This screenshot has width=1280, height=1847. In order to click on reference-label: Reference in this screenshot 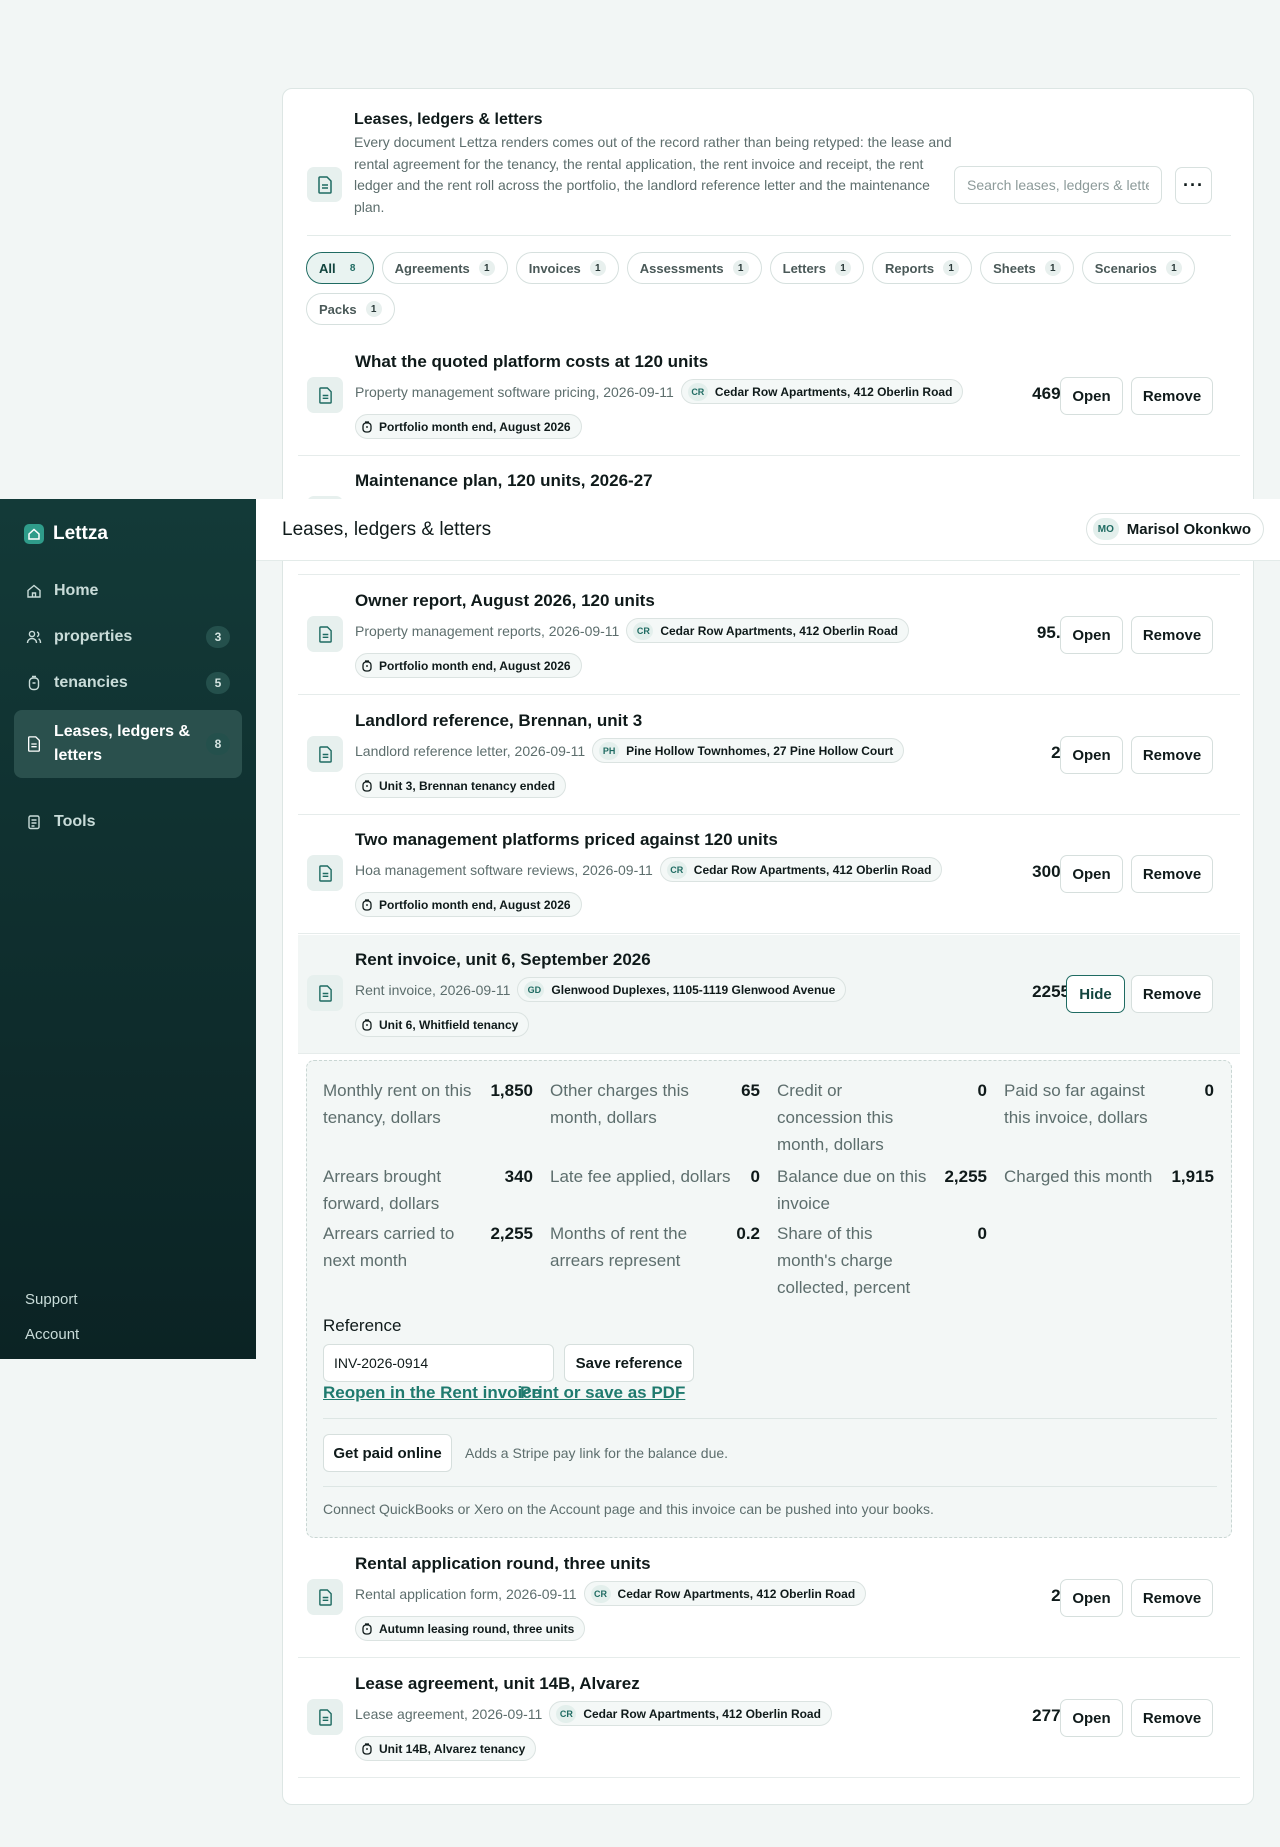, I will do `click(362, 1325)`.